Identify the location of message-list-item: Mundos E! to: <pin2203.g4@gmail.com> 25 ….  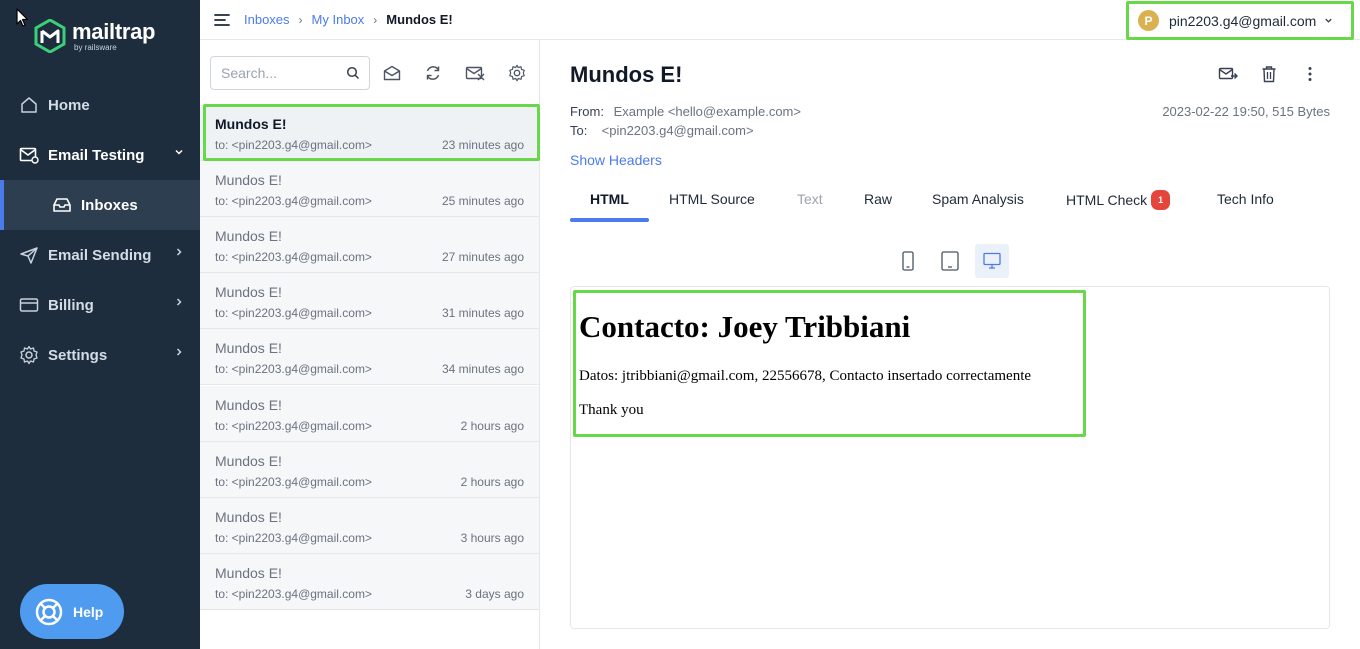
(369, 189).